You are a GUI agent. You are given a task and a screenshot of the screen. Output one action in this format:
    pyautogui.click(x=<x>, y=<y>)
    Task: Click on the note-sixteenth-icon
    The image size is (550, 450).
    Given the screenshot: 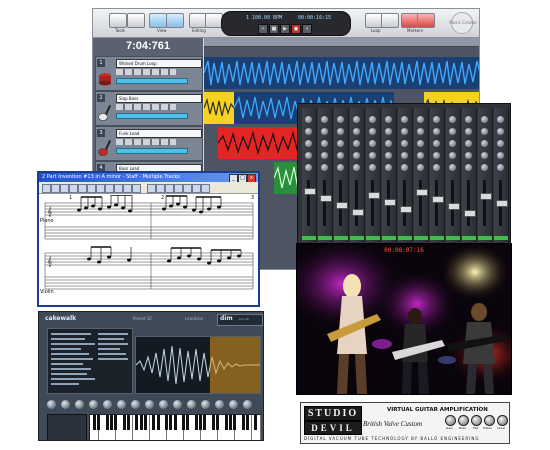 What is the action you would take?
    pyautogui.click(x=109, y=188)
    